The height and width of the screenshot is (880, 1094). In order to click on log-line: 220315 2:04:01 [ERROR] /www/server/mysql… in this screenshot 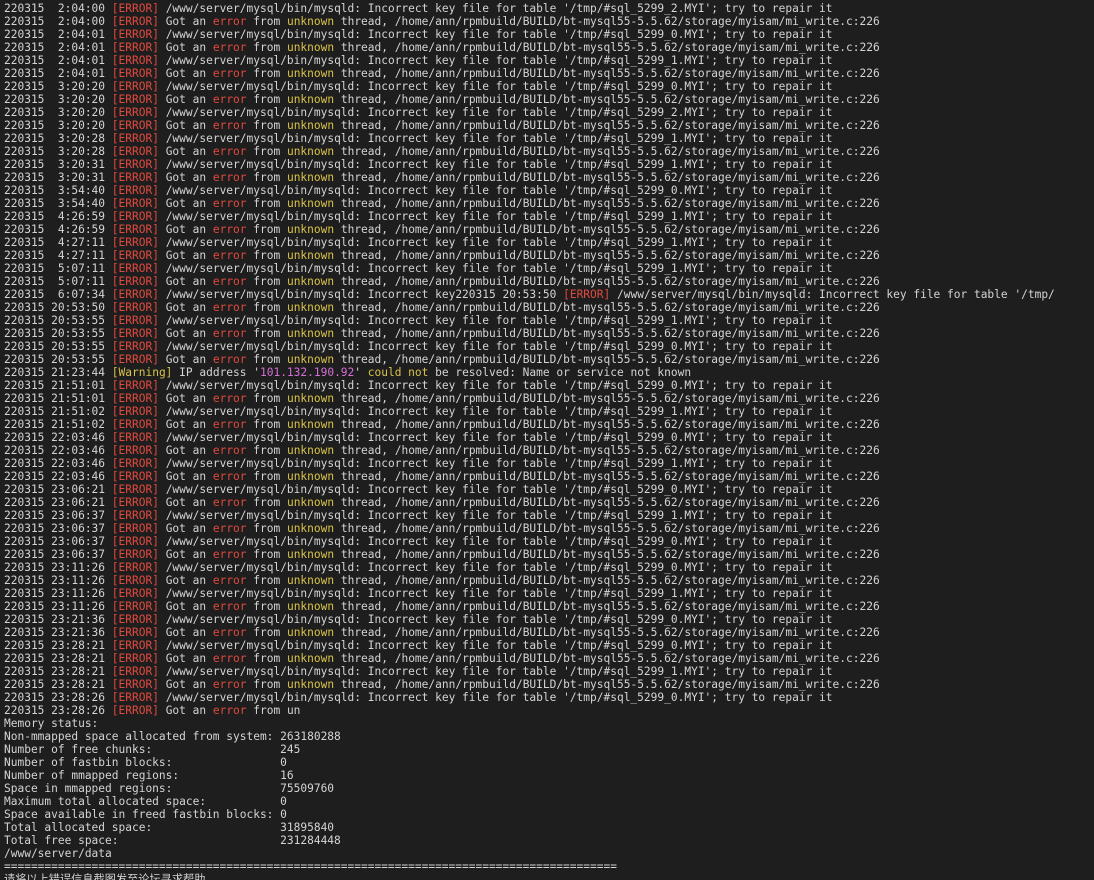, I will do `click(549, 34)`.